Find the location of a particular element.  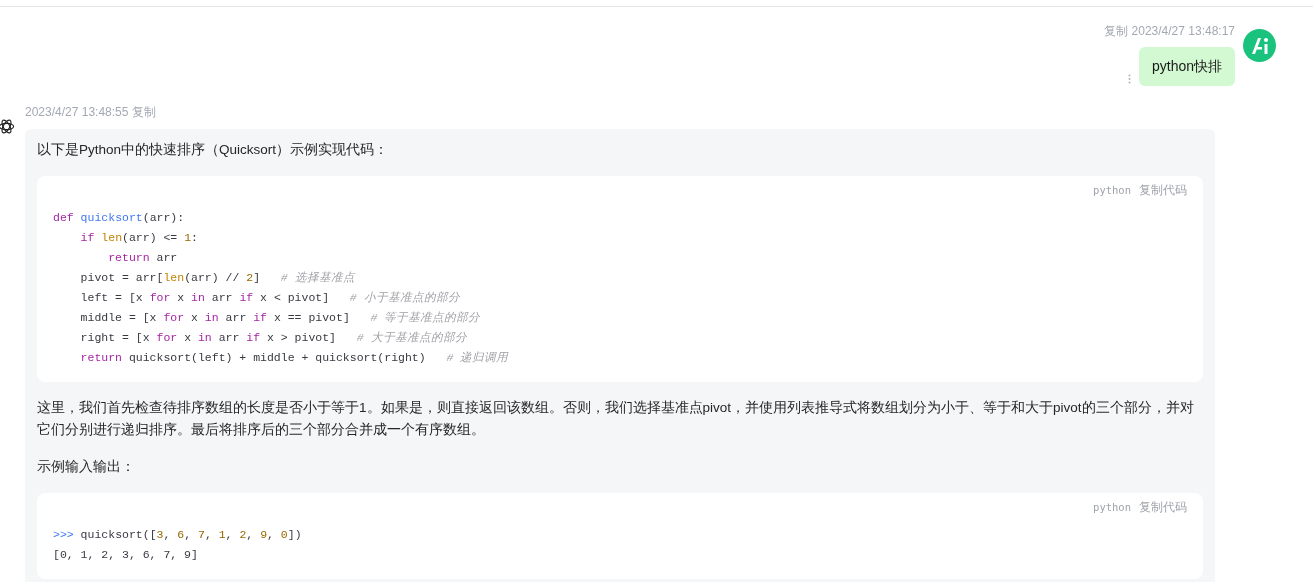

message-paragraph: 这里，我们首先检查待排序数组的长度是否小于等于1。如果是，则直接返回该数组。否则，我们选择基准点pivot，并使用列表推导式将数组划分为小于、等于和大于pivot的三个部分，并对它们分别进行递归排序。最后将排序后的三个部分合并成一个有序数组。 is located at coordinates (616, 419).